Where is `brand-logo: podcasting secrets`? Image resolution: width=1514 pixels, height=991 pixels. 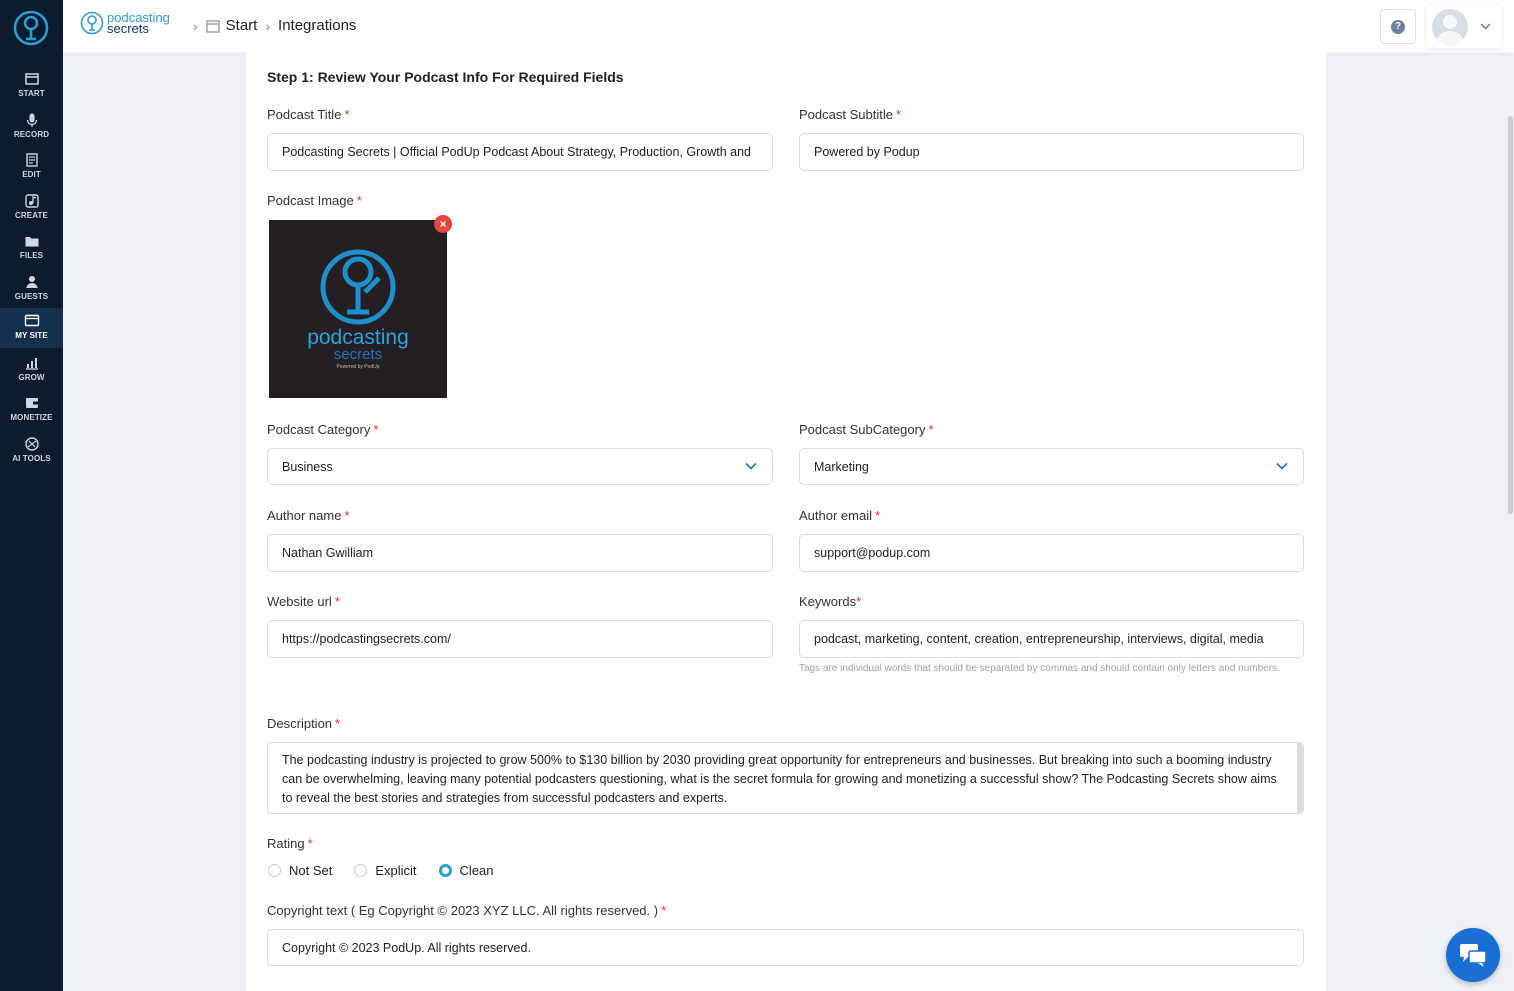 brand-logo: podcasting secrets is located at coordinates (125, 23).